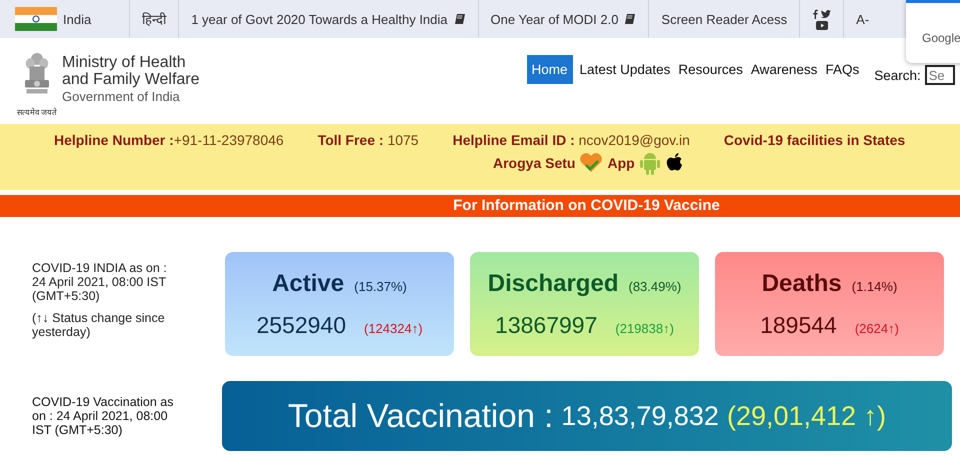 The image size is (960, 461). I want to click on as-on-text: COVID-19 INDIA as on : 24 April 2021, 08:00 IST (GMT+5:30), so click(100, 282).